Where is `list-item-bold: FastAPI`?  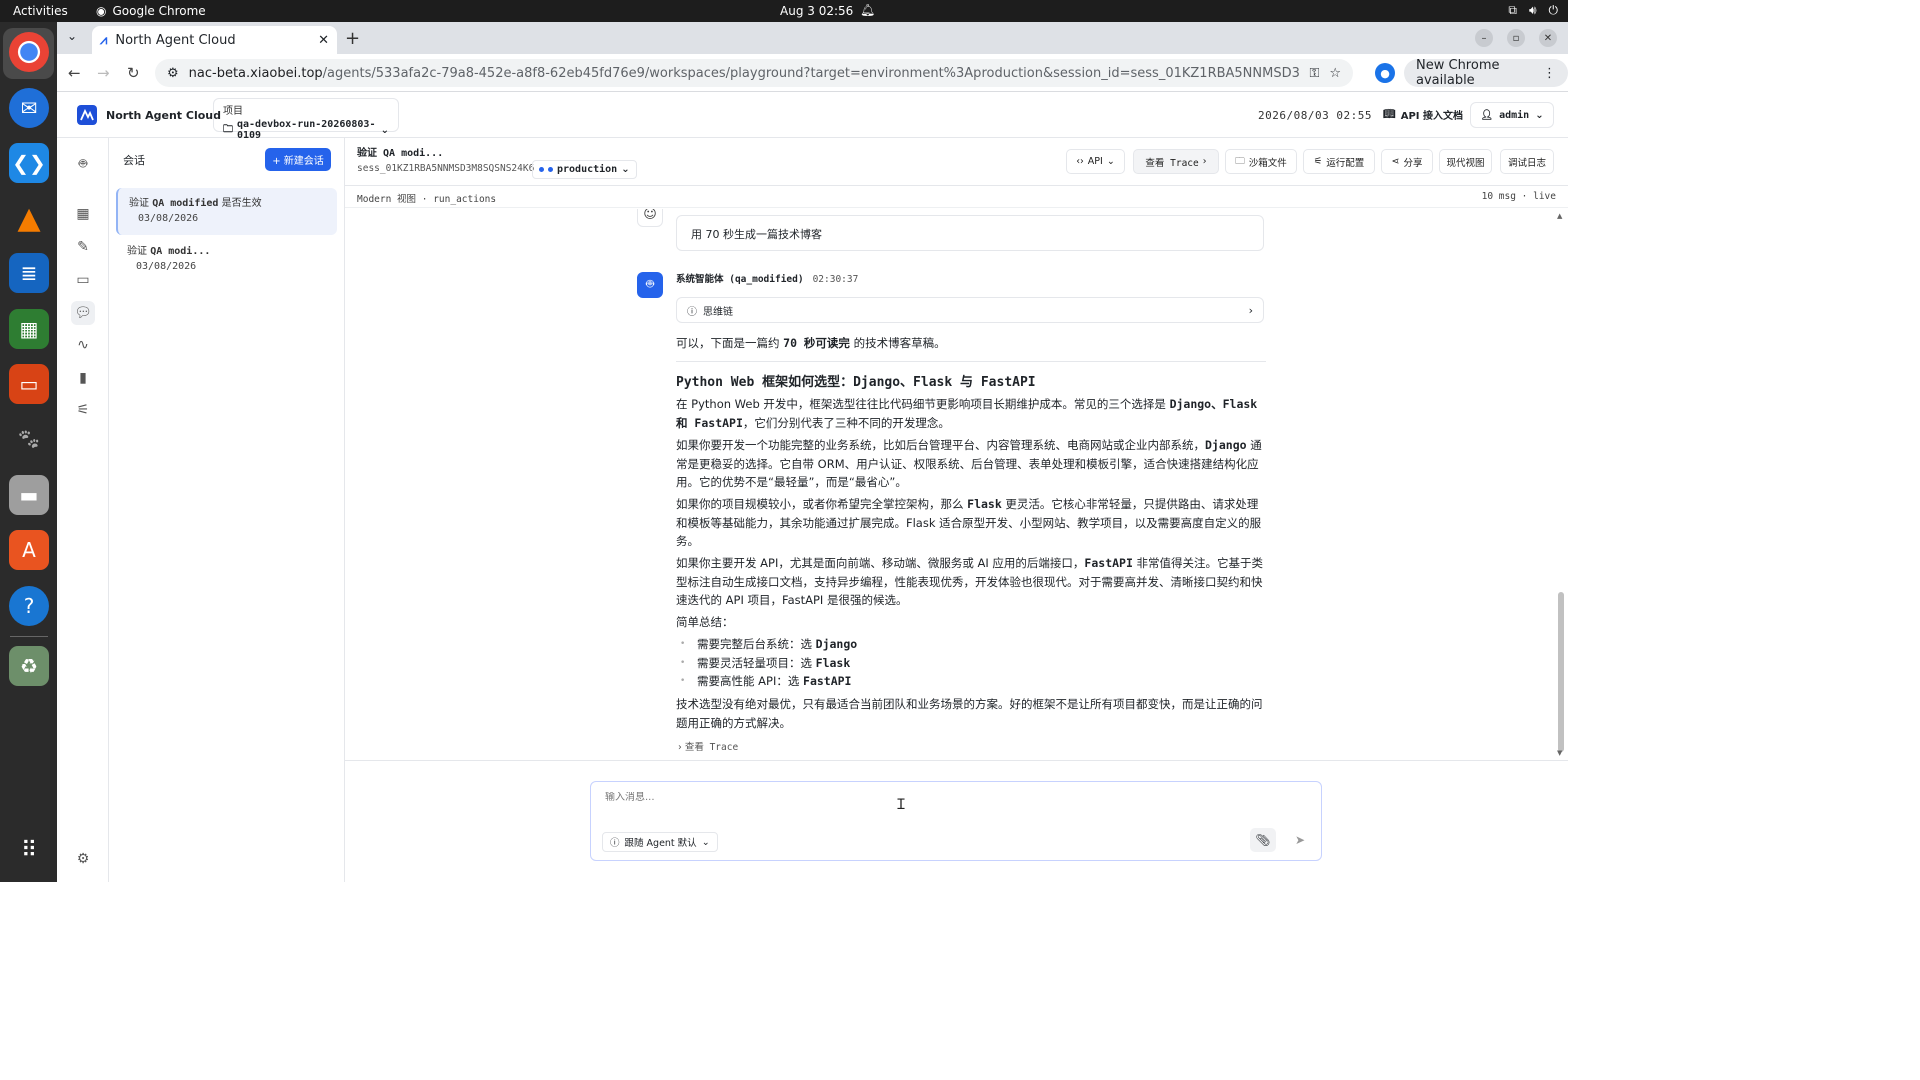
list-item-bold: FastAPI is located at coordinates (827, 681).